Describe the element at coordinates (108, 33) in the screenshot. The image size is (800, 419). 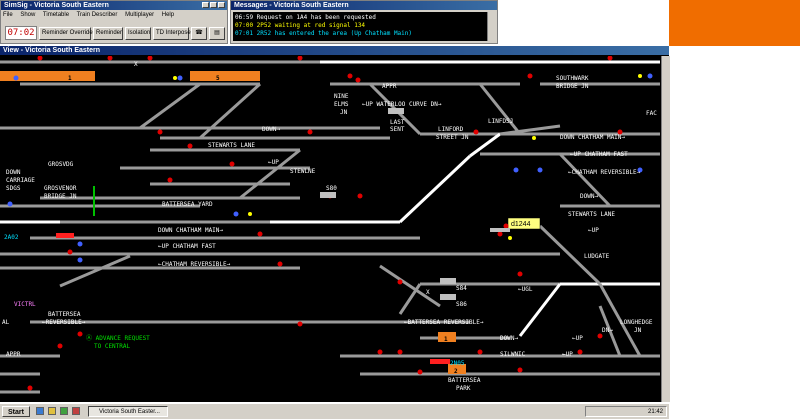
I see `reminder-button: Reminder` at that location.